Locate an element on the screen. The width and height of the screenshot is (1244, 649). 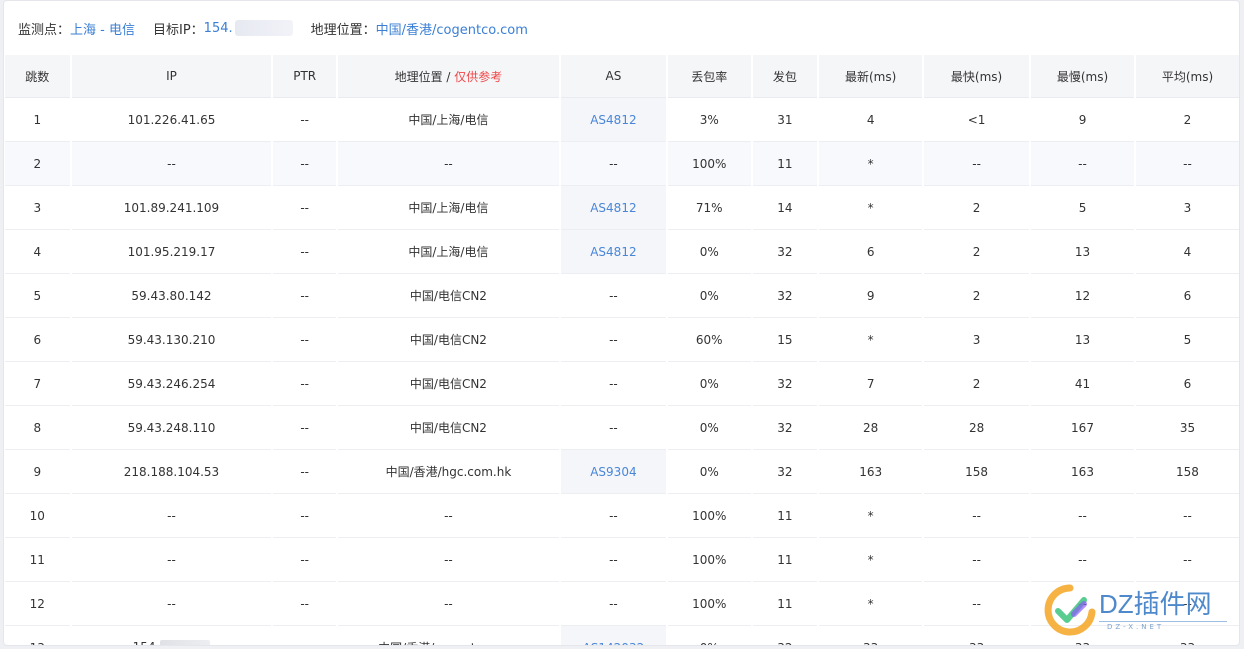
as-link: AS9304 is located at coordinates (613, 472).